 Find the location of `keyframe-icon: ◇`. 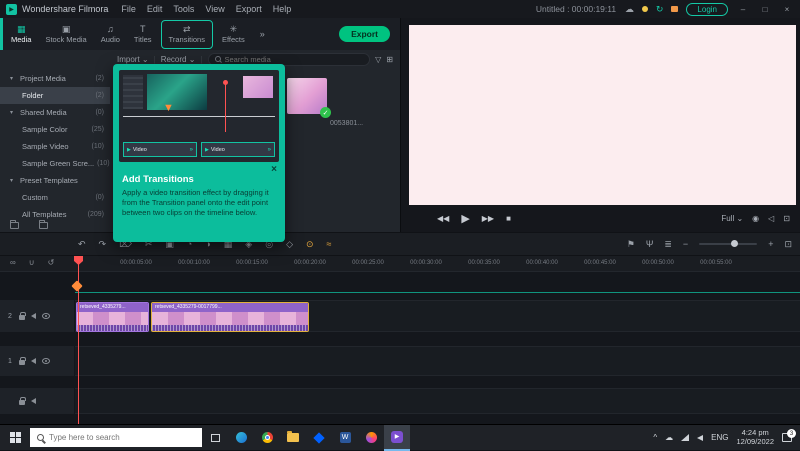

keyframe-icon: ◇ is located at coordinates (289, 244).